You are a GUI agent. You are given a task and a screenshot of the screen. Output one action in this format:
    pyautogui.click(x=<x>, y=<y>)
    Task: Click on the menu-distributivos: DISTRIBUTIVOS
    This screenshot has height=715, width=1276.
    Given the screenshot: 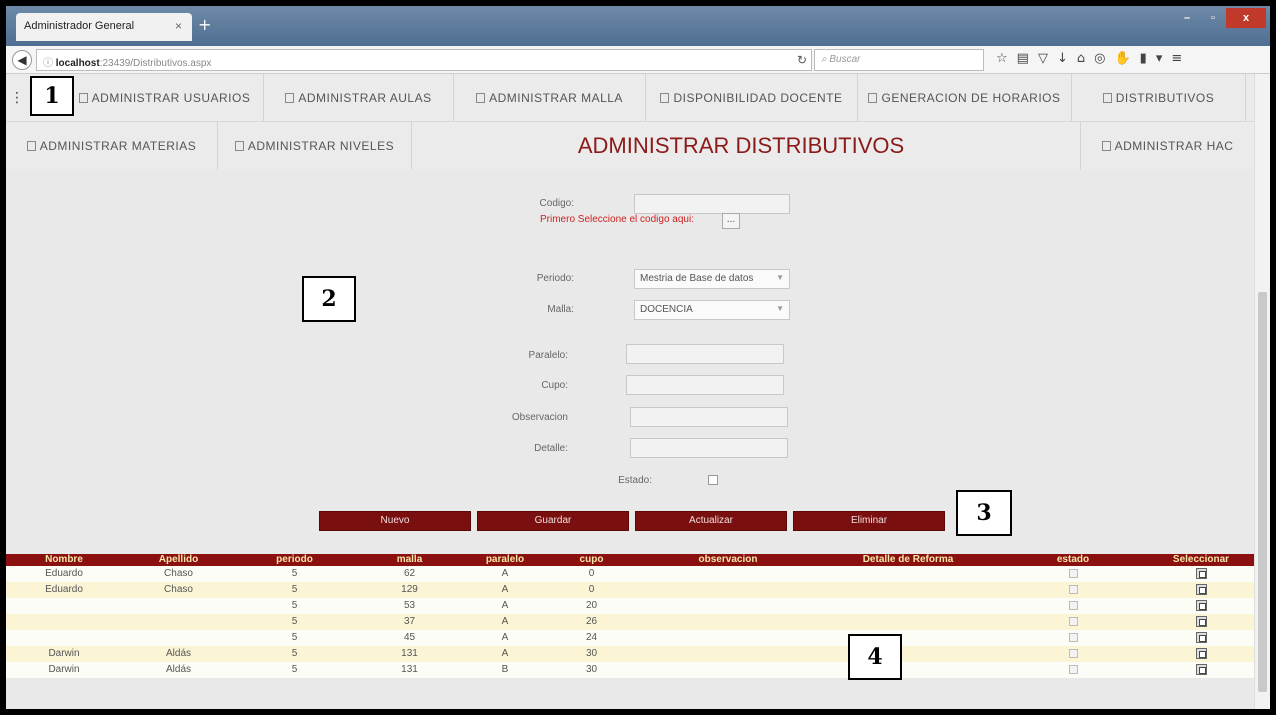 What is the action you would take?
    pyautogui.click(x=1159, y=98)
    